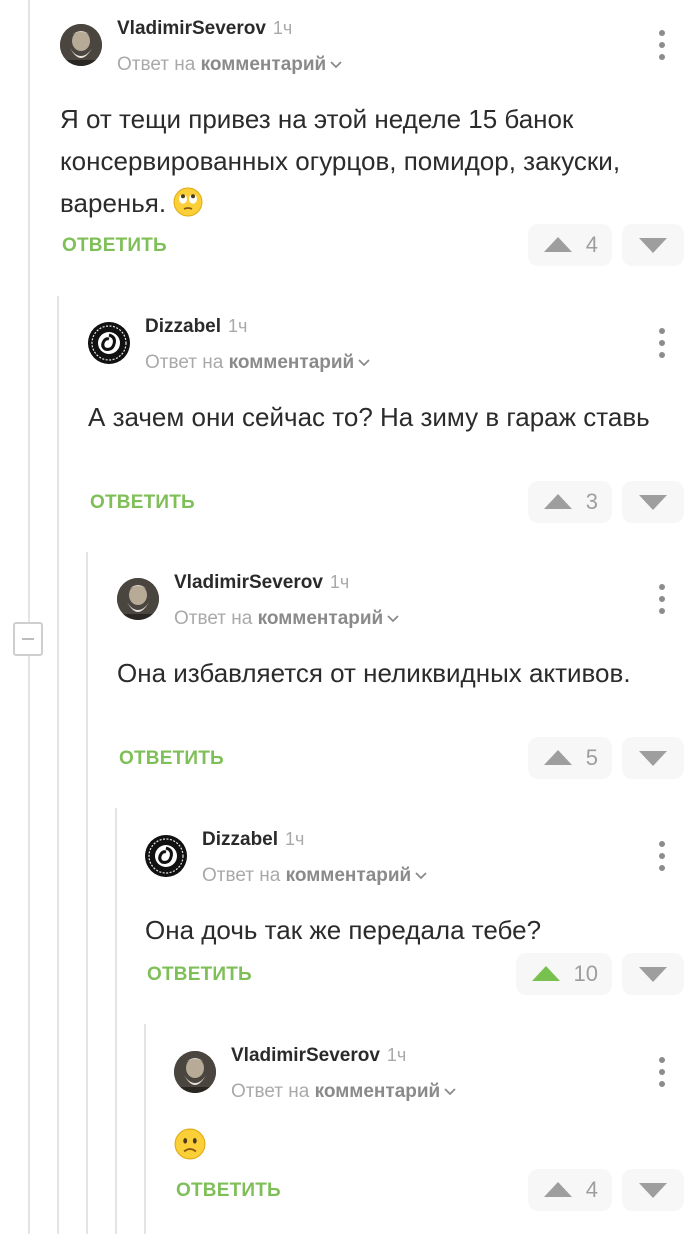 Image resolution: width=700 pixels, height=1234 pixels. Describe the element at coordinates (585, 973) in the screenshot. I see `rating-count: 10` at that location.